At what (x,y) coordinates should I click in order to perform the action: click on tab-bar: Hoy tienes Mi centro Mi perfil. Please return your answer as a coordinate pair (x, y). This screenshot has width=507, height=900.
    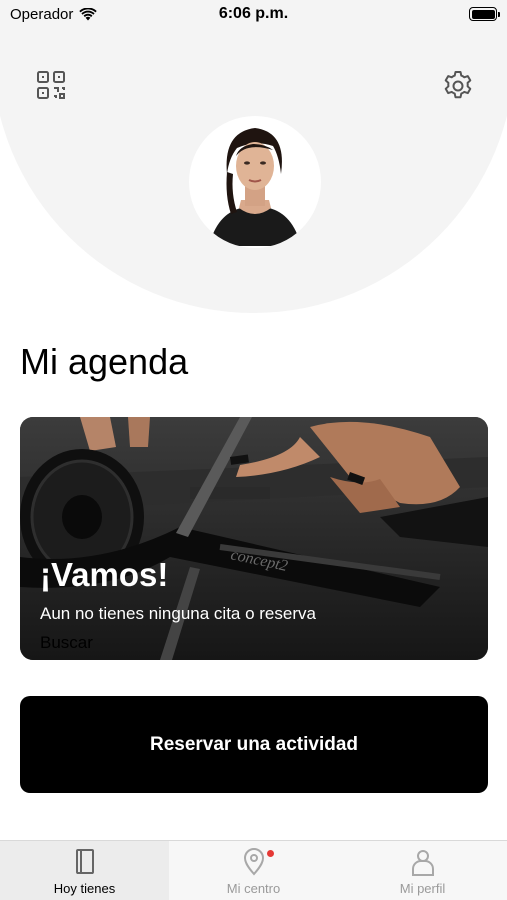
    Looking at the image, I should click on (253, 870).